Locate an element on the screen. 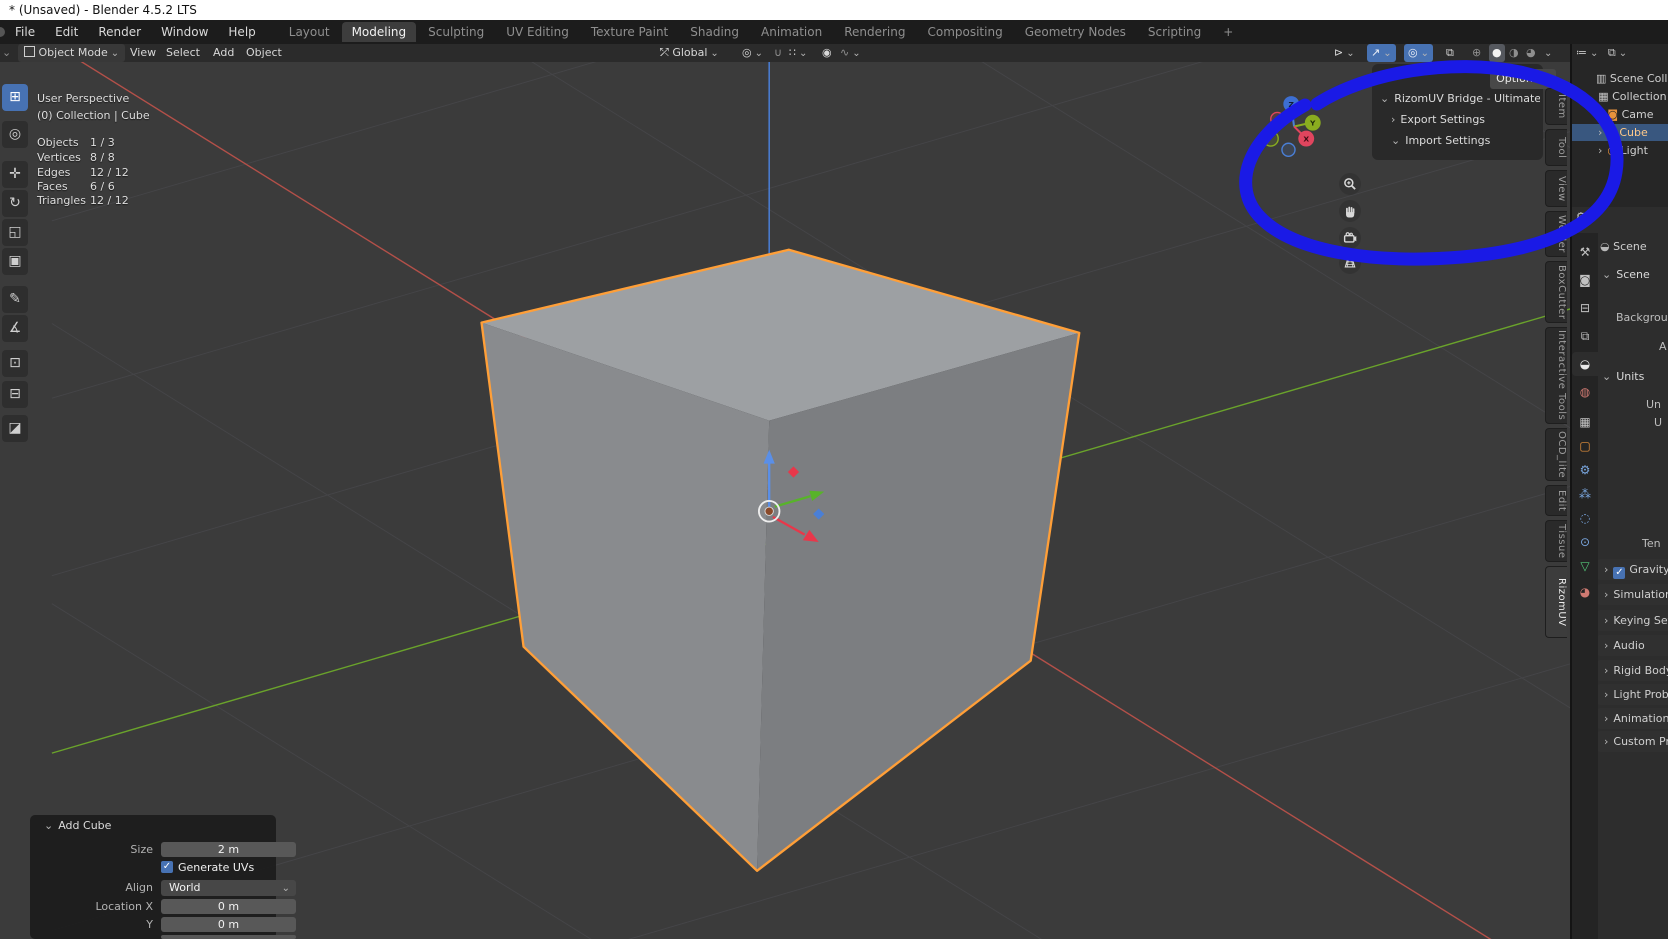 This screenshot has width=1668, height=939. workspace-tab-layout: Layout is located at coordinates (309, 32).